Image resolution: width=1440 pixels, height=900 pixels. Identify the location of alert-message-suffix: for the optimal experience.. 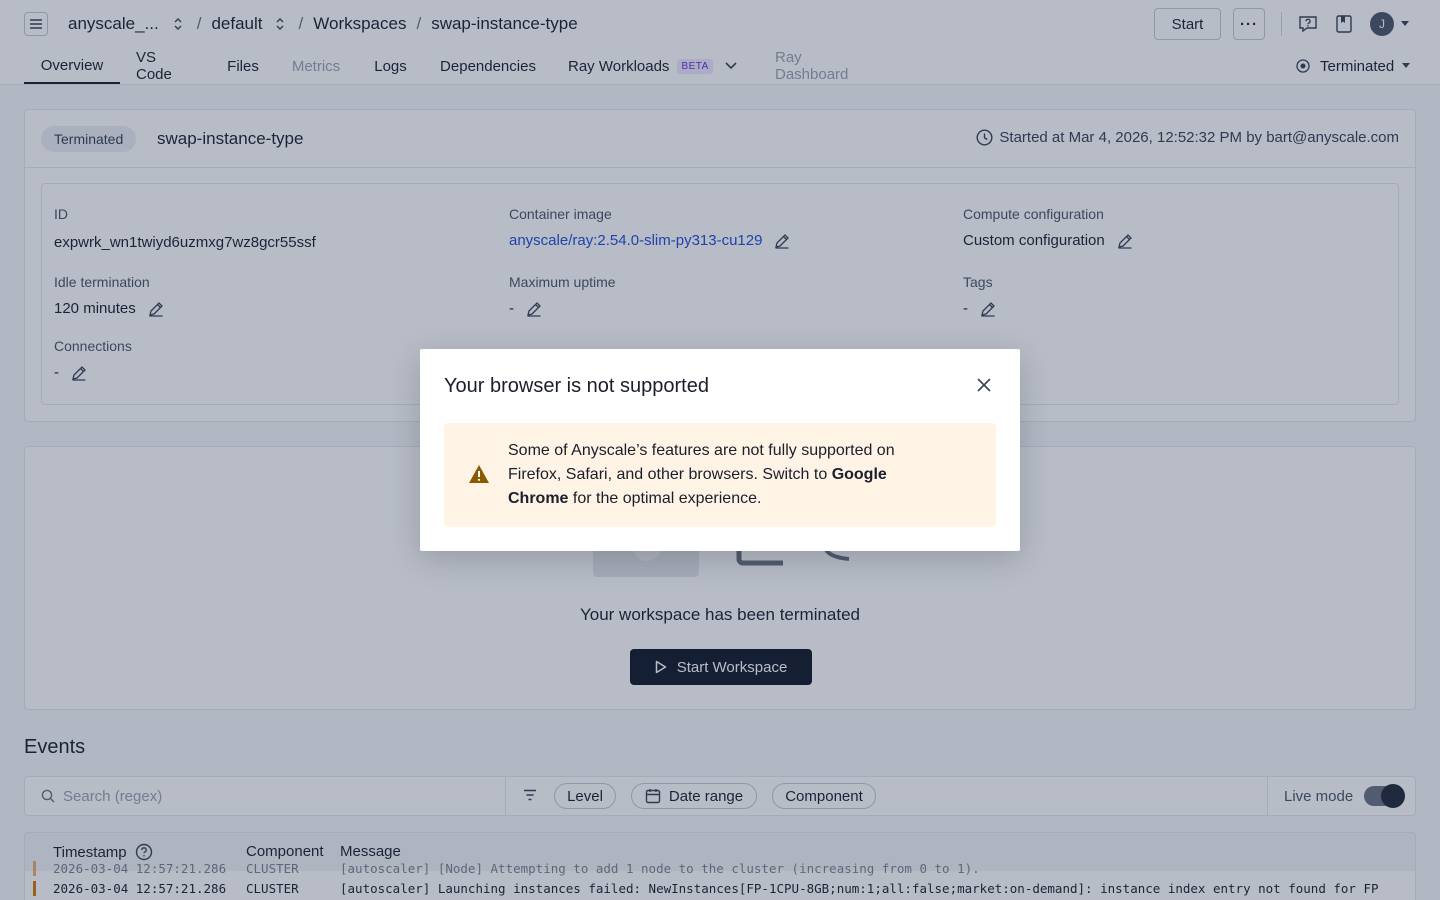
(665, 498).